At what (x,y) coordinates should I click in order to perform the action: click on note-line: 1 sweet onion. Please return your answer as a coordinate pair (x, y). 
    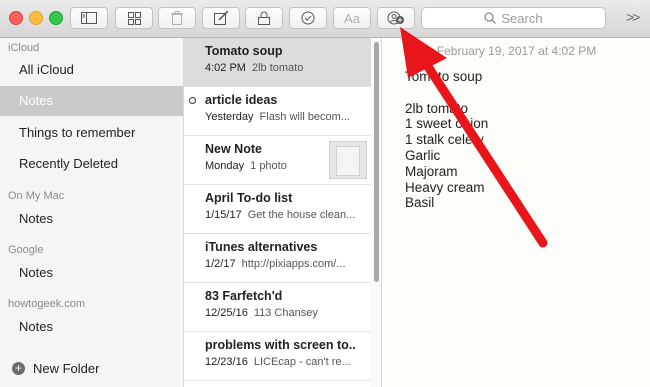
    Looking at the image, I should click on (447, 124).